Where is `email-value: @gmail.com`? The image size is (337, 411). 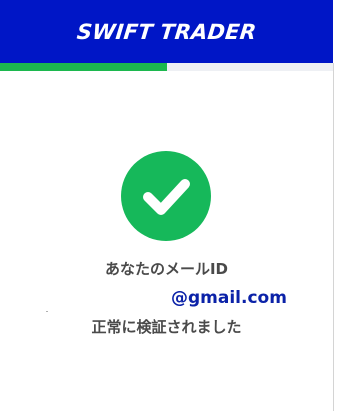 email-value: @gmail.com is located at coordinates (229, 298).